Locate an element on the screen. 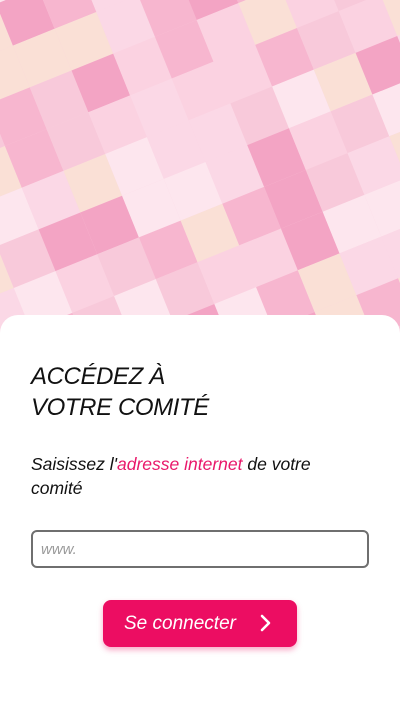 The width and height of the screenshot is (400, 711). page-title: ACCÉDEZ À VOTRE COMITÉ is located at coordinates (191, 392).